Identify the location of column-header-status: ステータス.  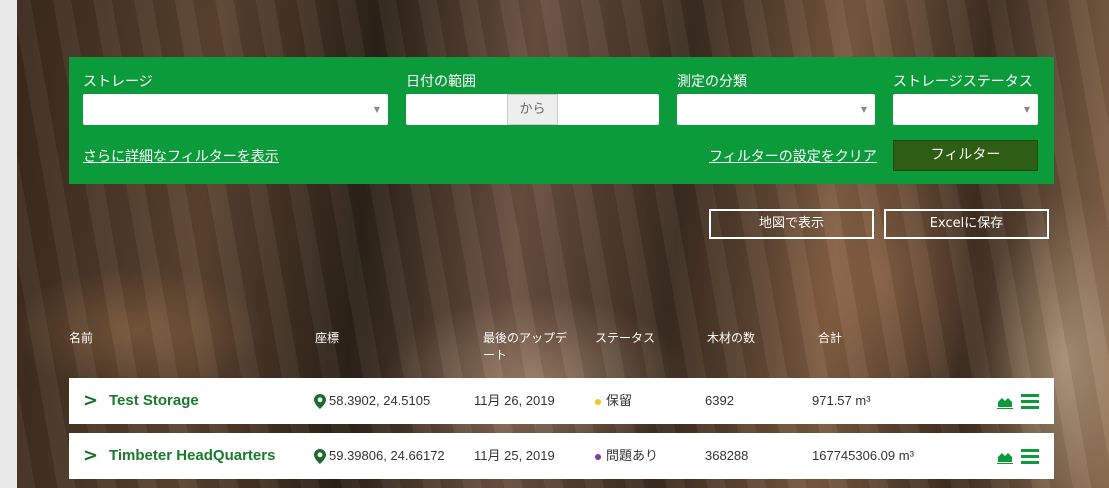
(625, 338).